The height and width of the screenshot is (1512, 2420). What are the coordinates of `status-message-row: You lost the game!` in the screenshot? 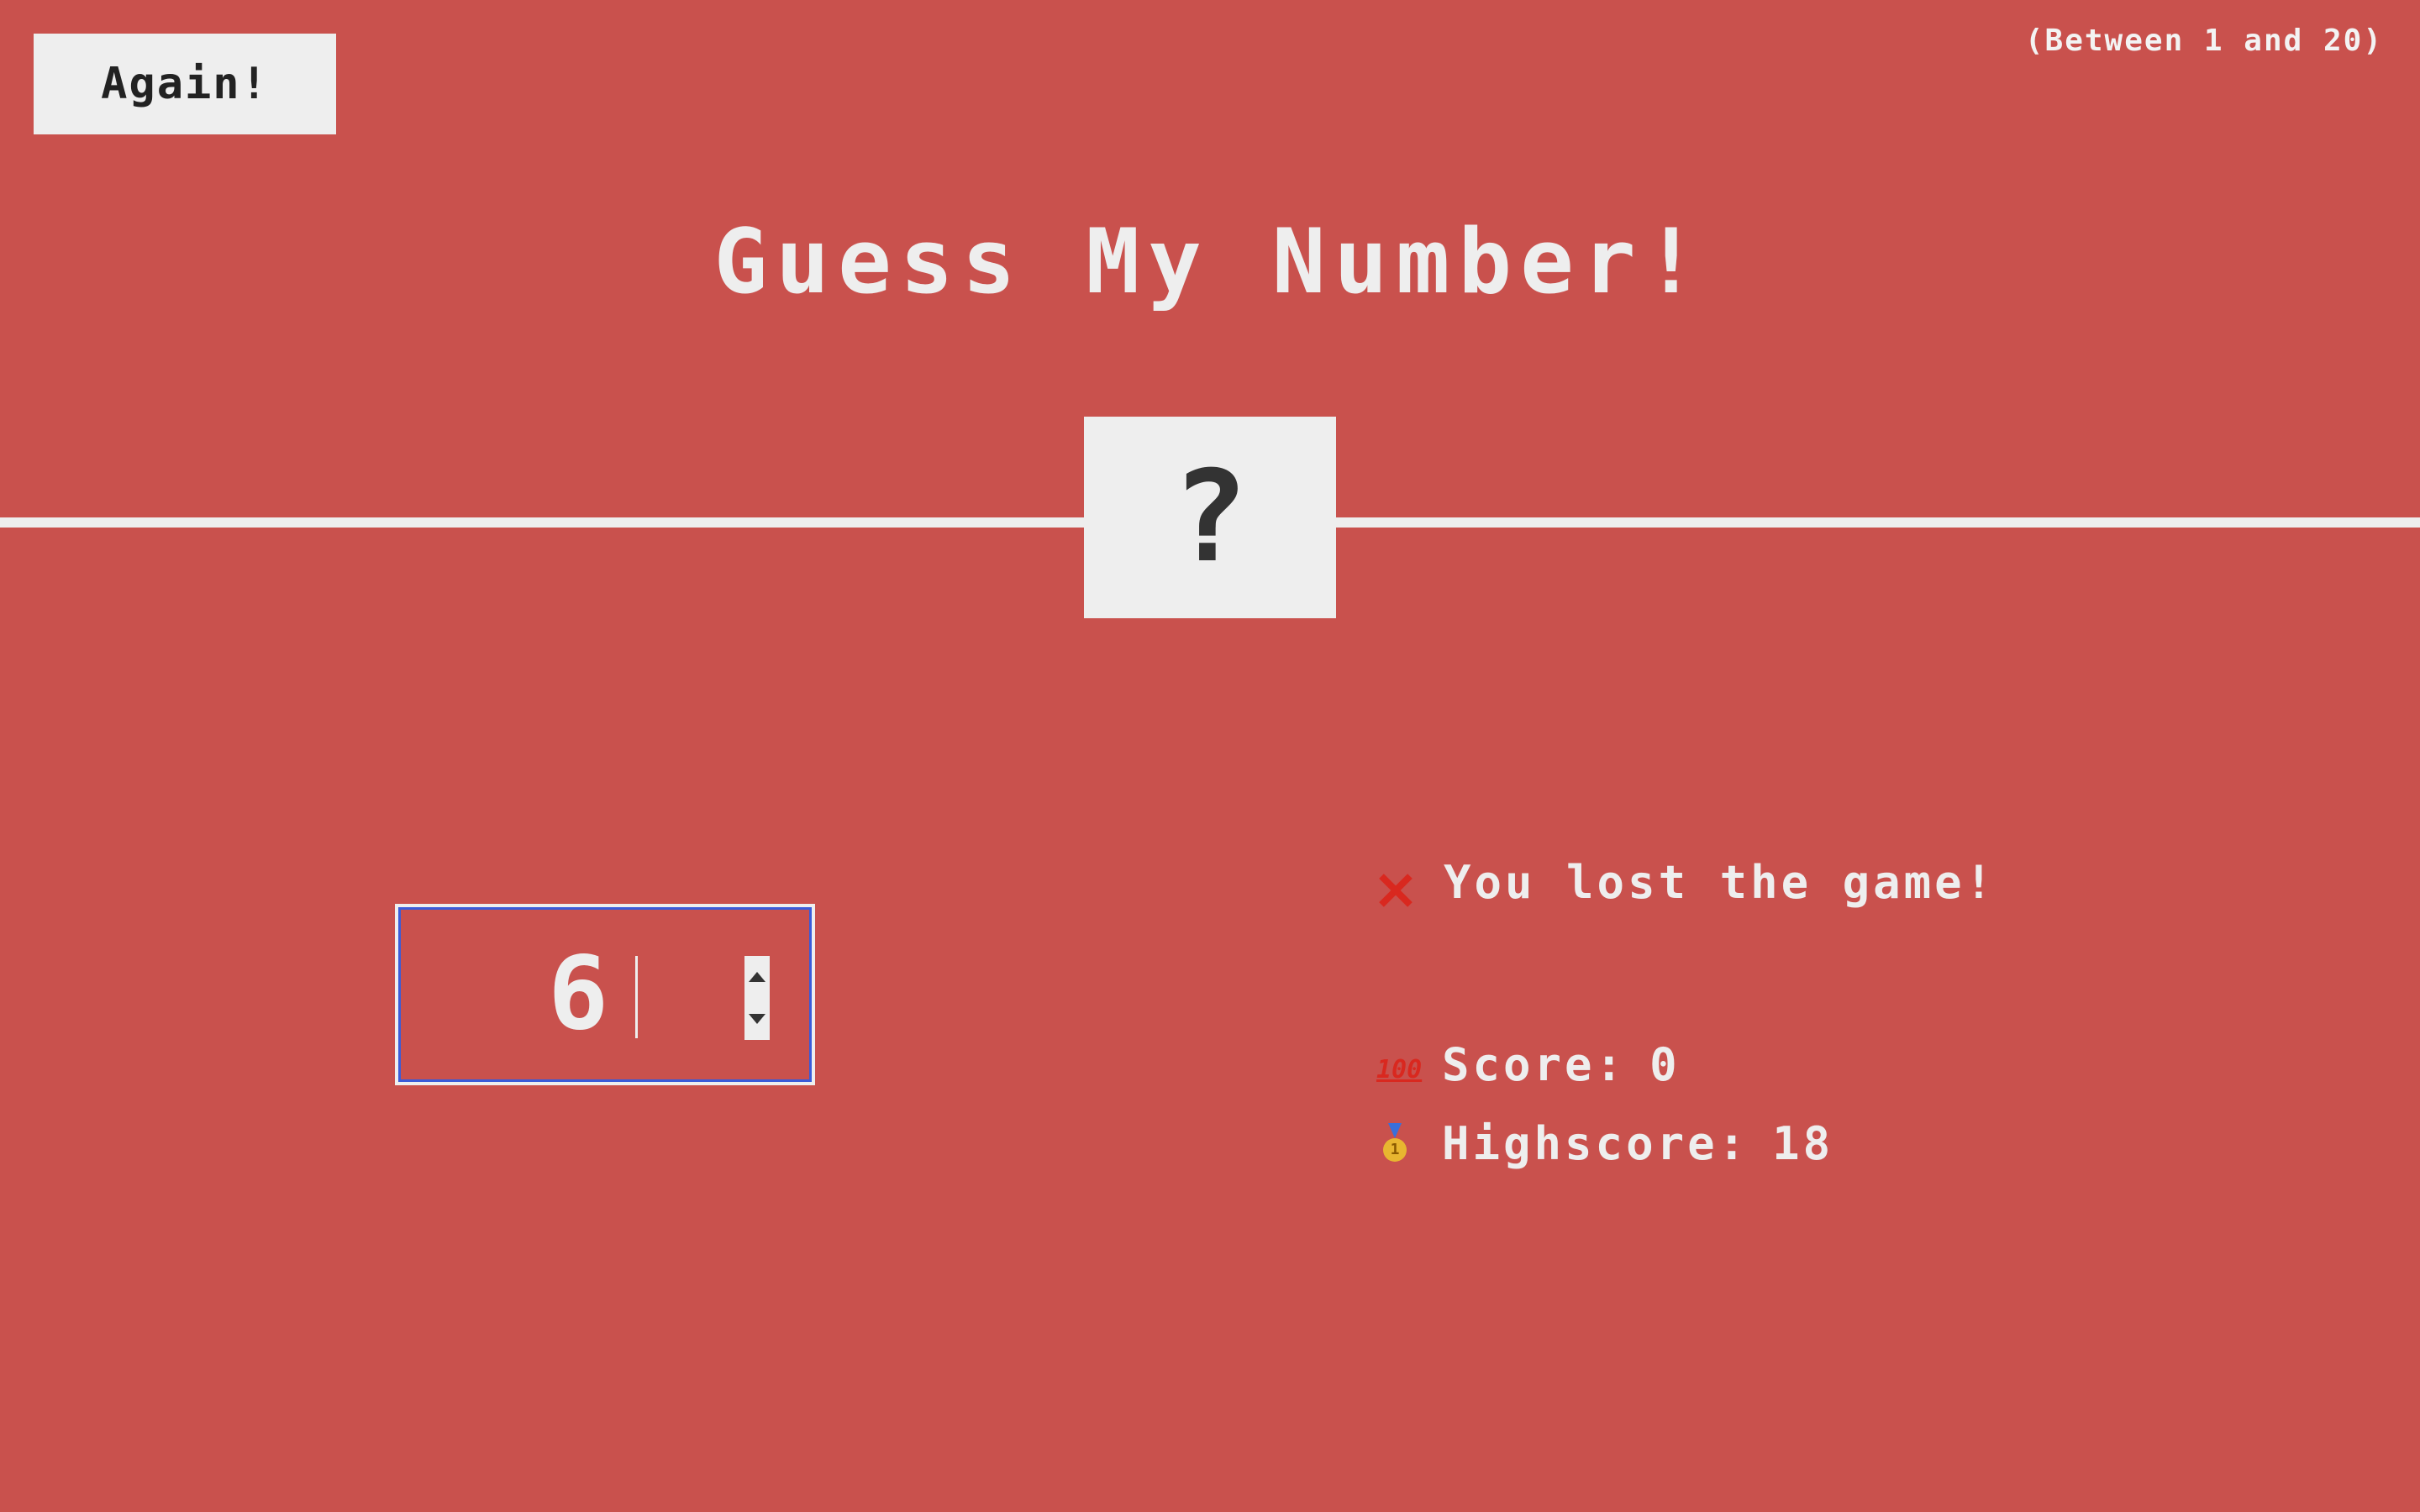 It's located at (1685, 882).